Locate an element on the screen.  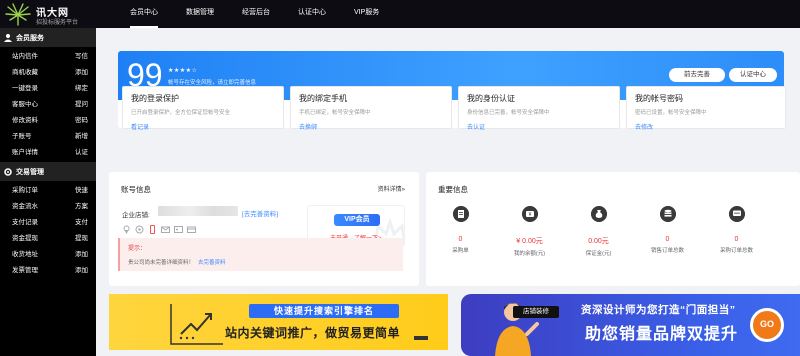
sidebar-row: 商机收藏 添加 is located at coordinates (48, 71).